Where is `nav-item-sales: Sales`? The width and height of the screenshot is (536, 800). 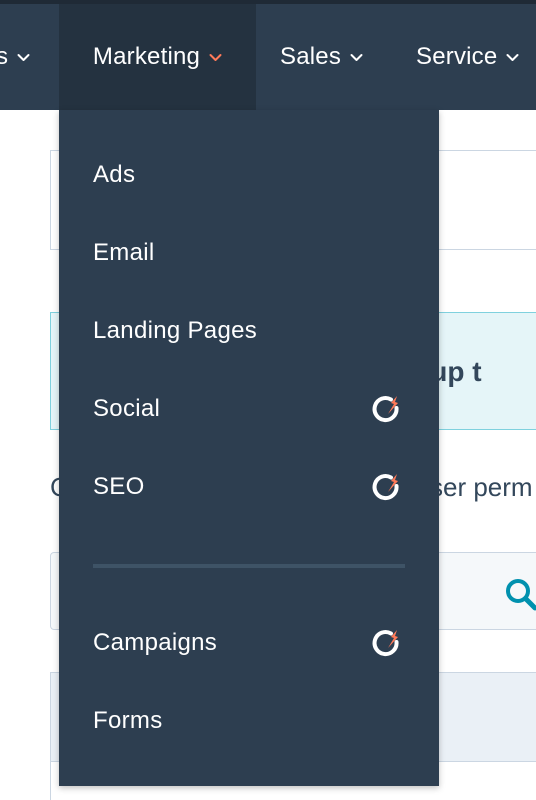
nav-item-sales: Sales is located at coordinates (321, 57).